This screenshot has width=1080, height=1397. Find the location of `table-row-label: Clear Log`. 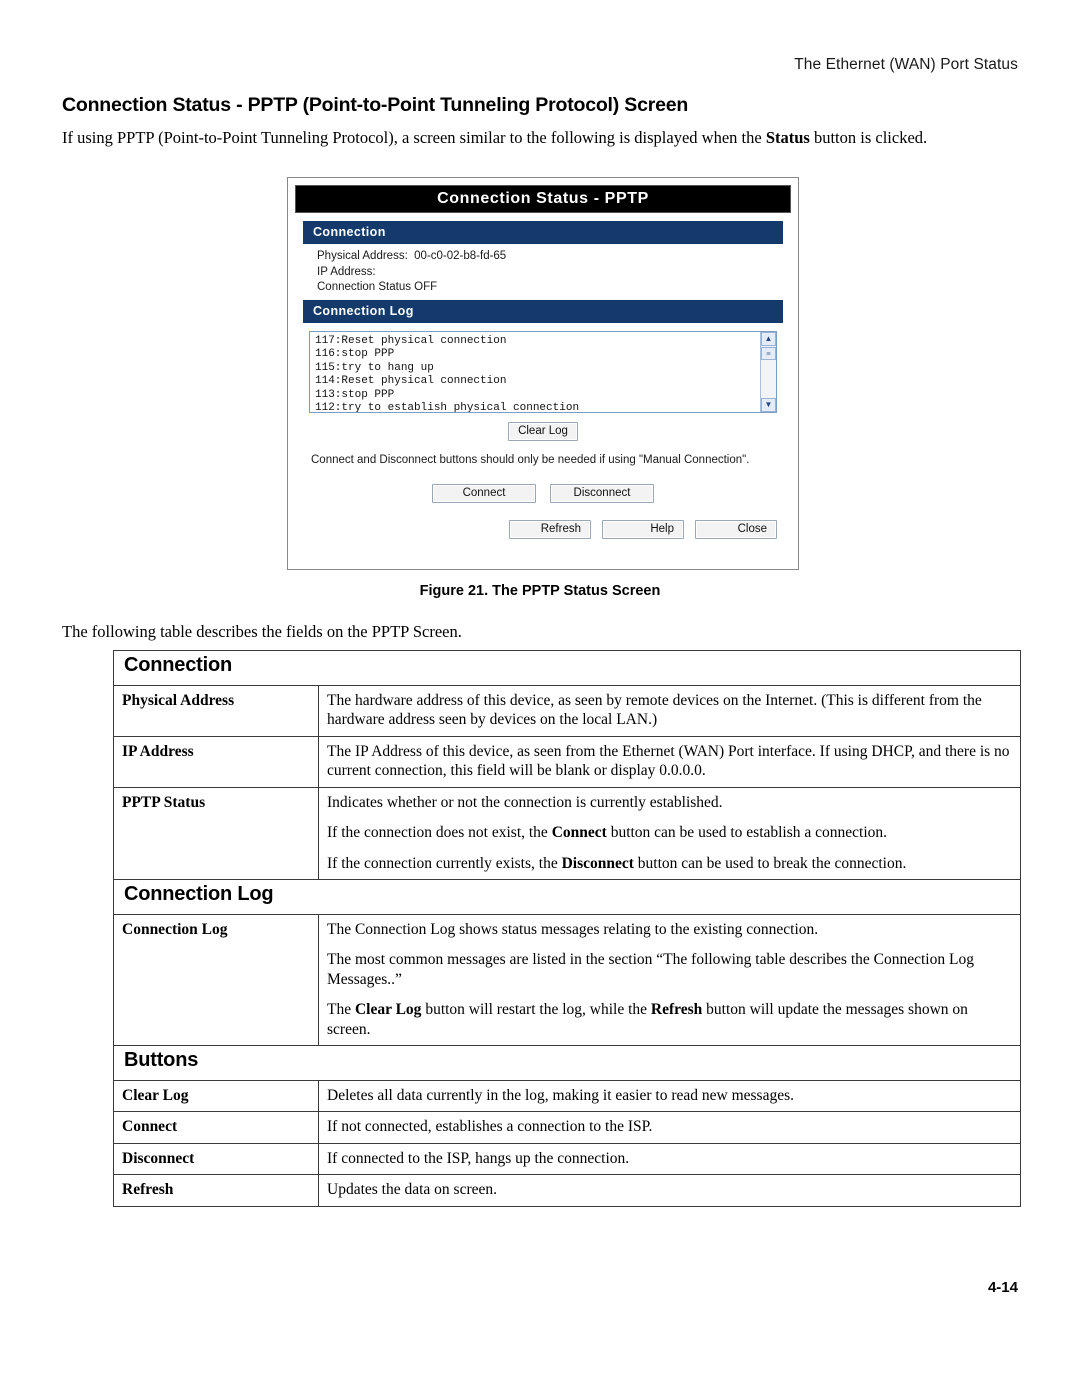

table-row-label: Clear Log is located at coordinates (216, 1095).